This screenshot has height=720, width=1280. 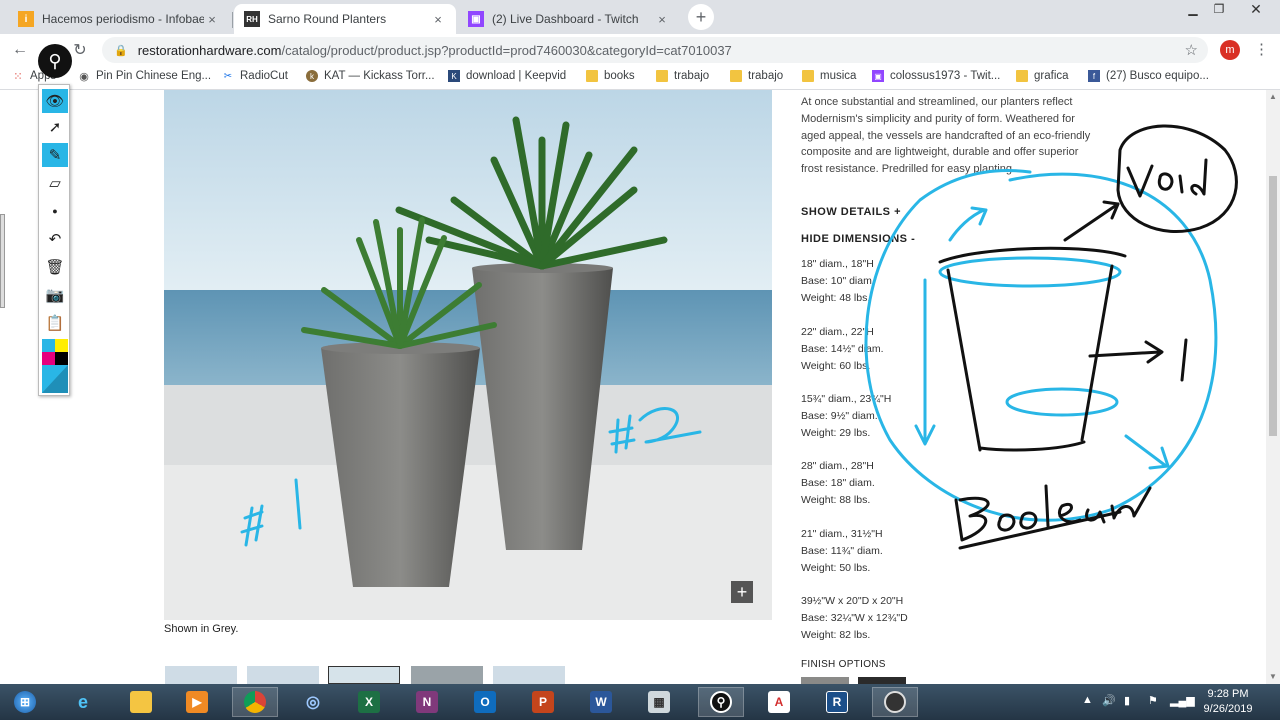 I want to click on undo-icon: ↶, so click(x=55, y=239).